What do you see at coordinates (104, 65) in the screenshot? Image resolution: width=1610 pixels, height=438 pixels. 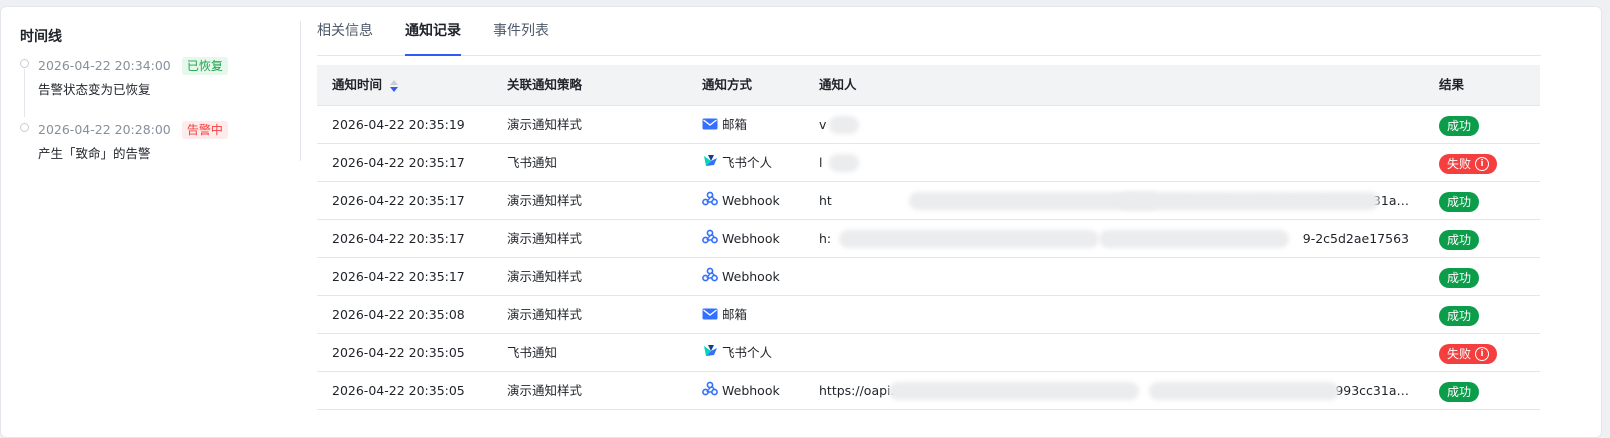 I see `timeline-time: 2026-04-22 20:34:00` at bounding box center [104, 65].